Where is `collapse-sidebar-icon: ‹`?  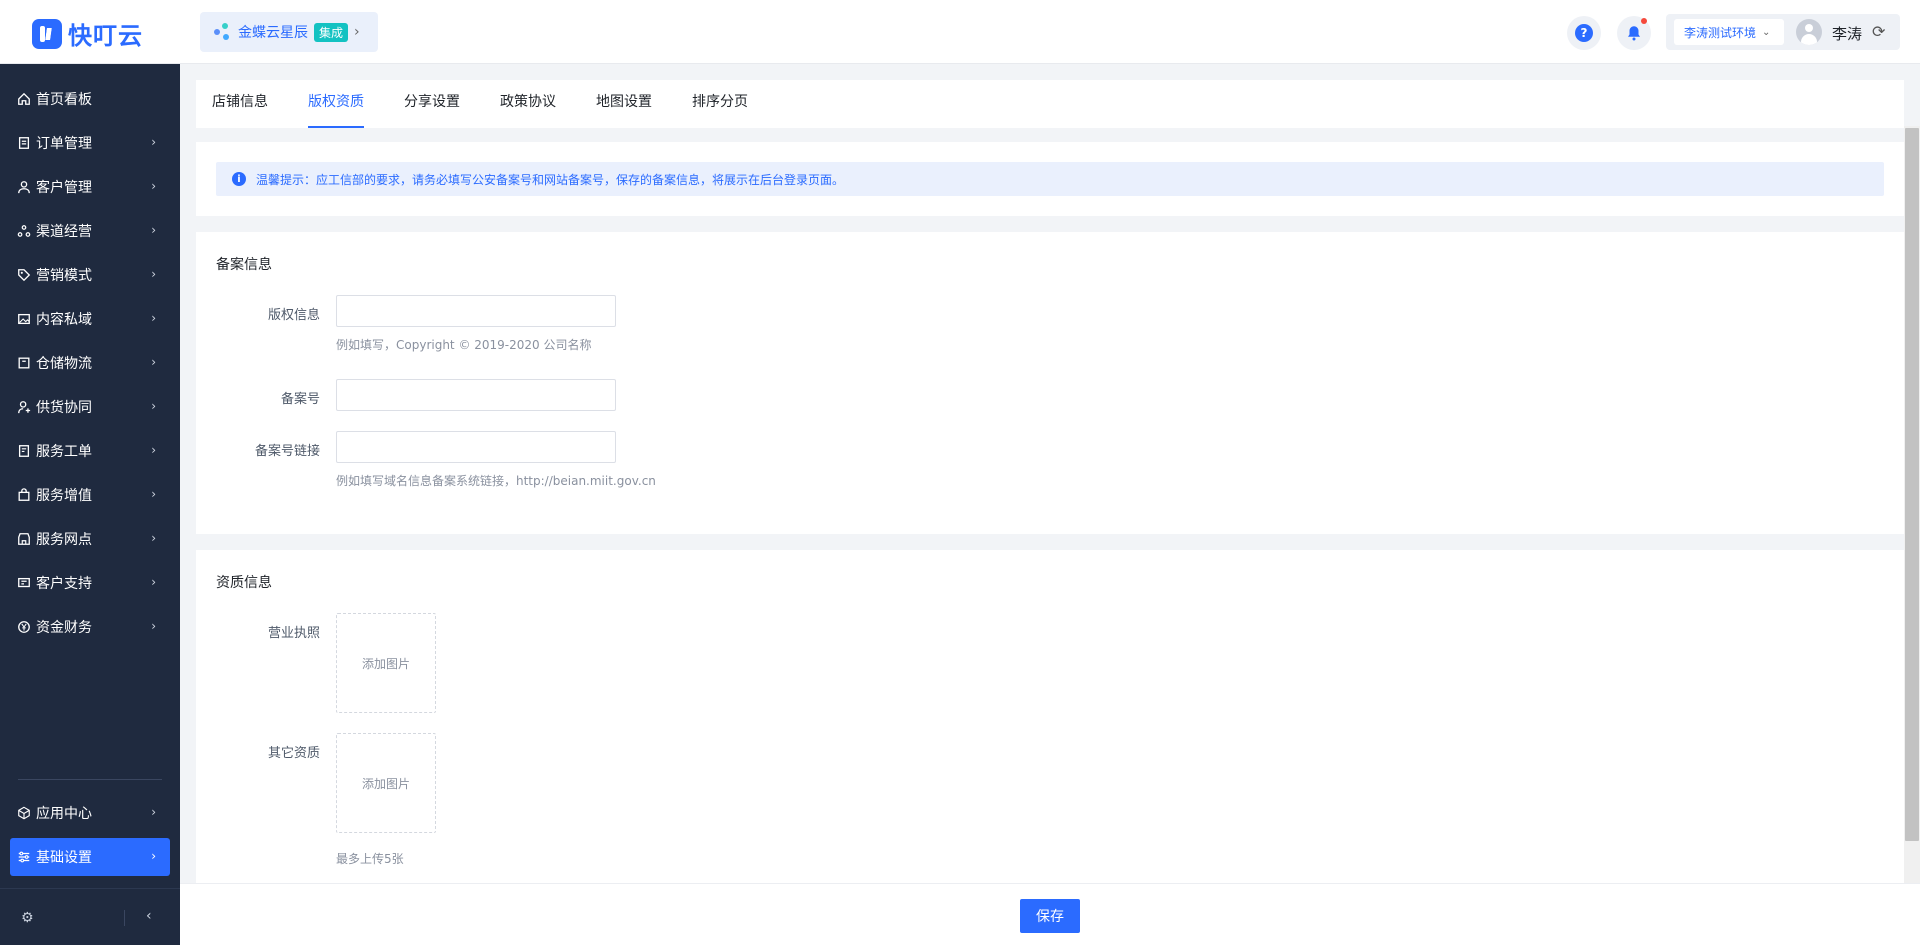 collapse-sidebar-icon: ‹ is located at coordinates (149, 916).